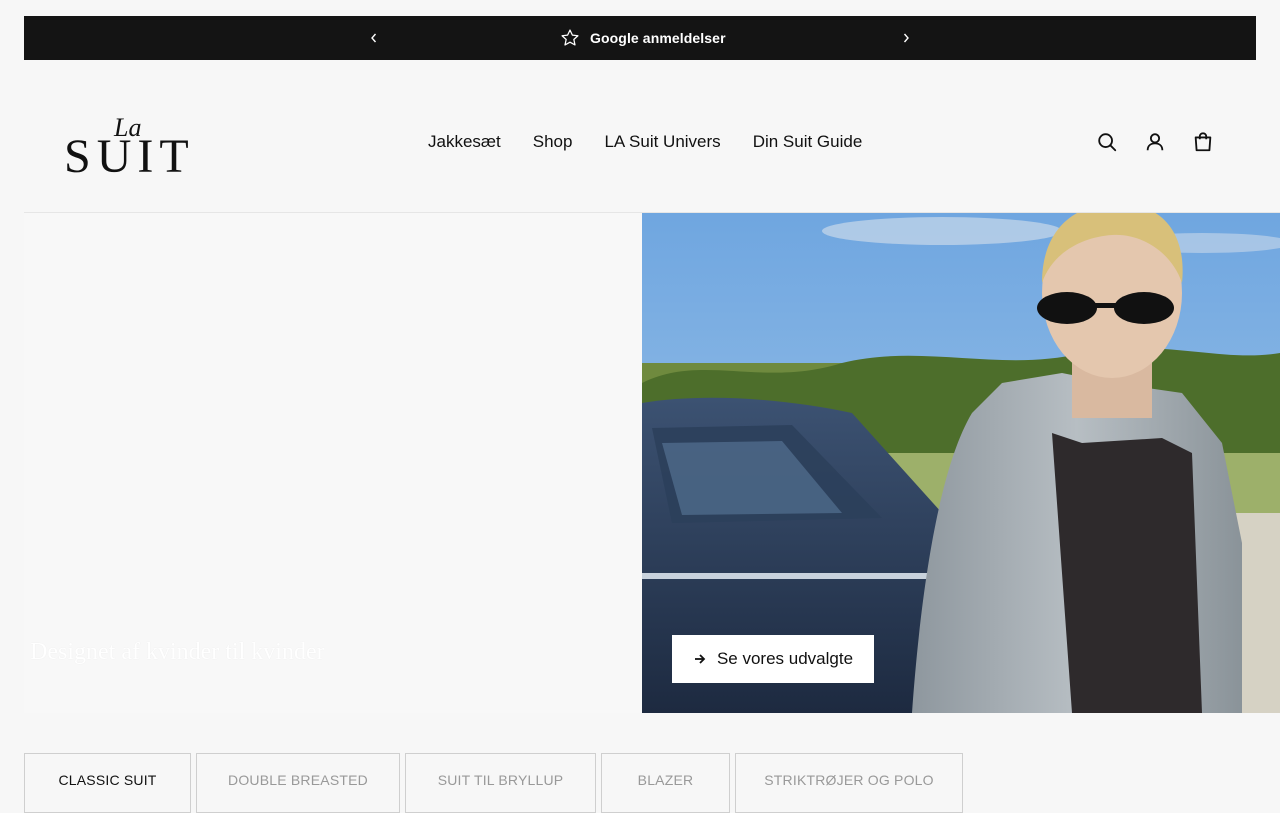 This screenshot has height=813, width=1280. What do you see at coordinates (298, 783) in the screenshot?
I see `tab-double-breasted: DOUBLE BREASTED` at bounding box center [298, 783].